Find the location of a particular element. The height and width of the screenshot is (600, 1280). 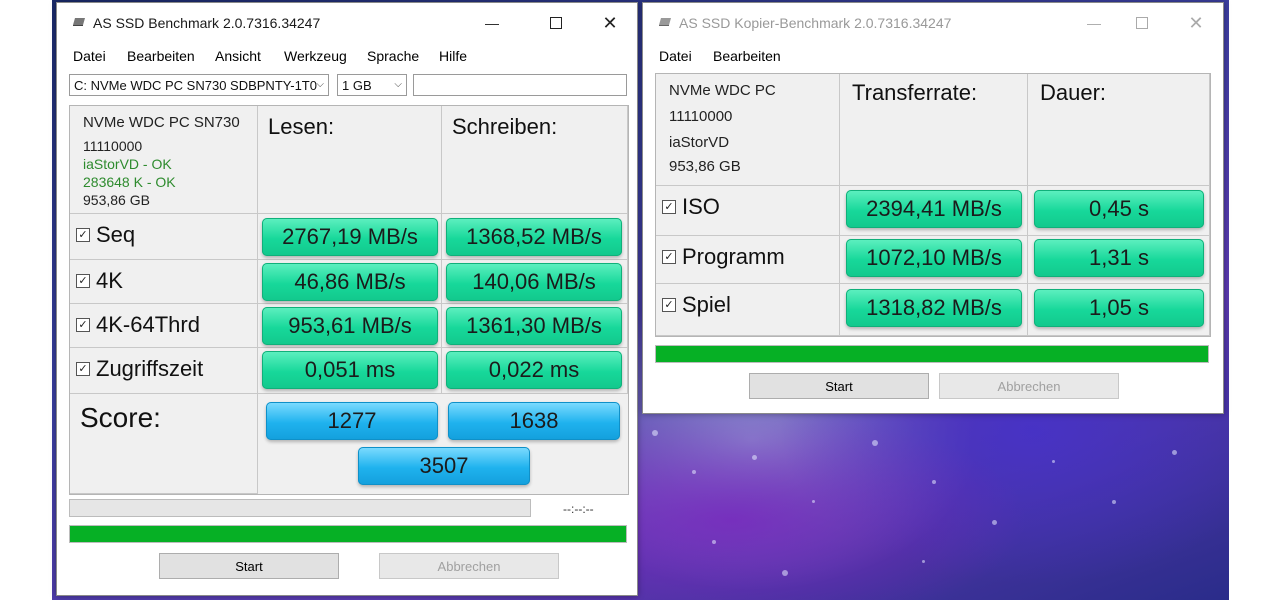

rate-header: Transferrate: is located at coordinates (915, 92).